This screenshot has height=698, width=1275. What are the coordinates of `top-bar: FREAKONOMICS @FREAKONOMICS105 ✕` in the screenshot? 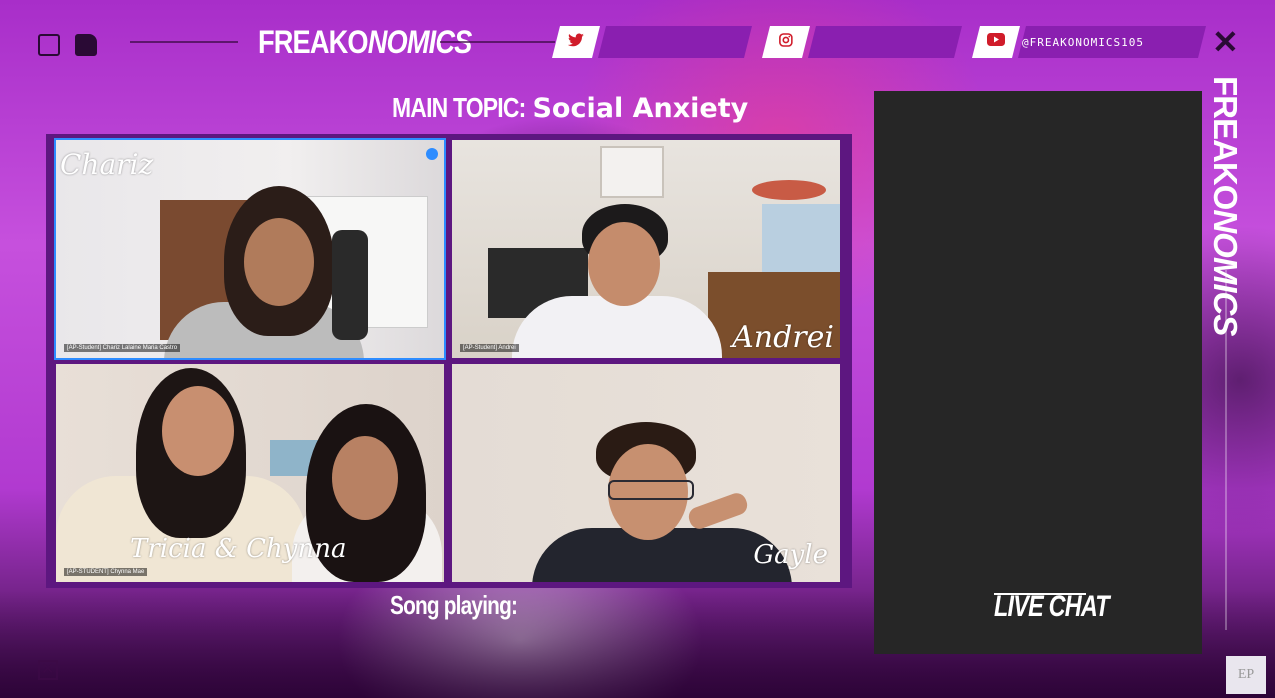 It's located at (637, 41).